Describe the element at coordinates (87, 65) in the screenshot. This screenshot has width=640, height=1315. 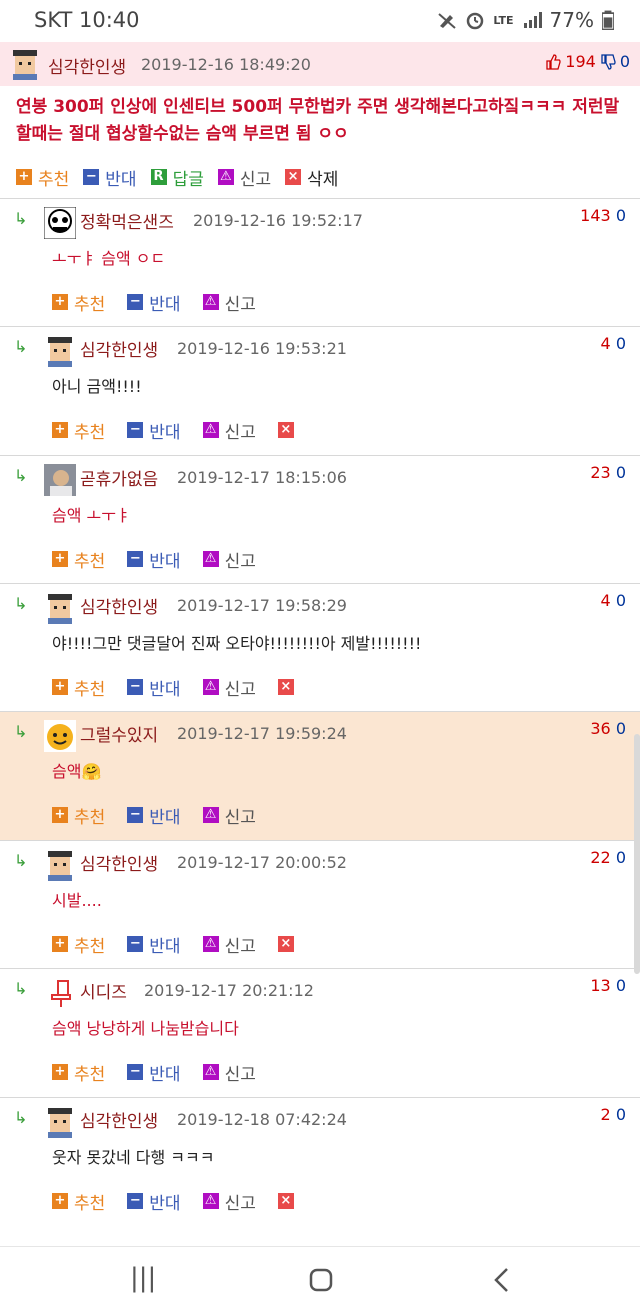
I see `post-author: 심각한인생` at that location.